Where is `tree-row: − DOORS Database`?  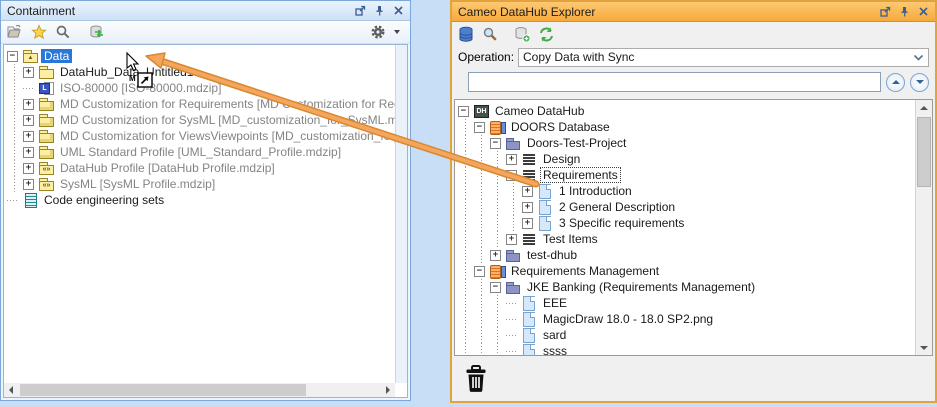 tree-row: − DOORS Database is located at coordinates (695, 127).